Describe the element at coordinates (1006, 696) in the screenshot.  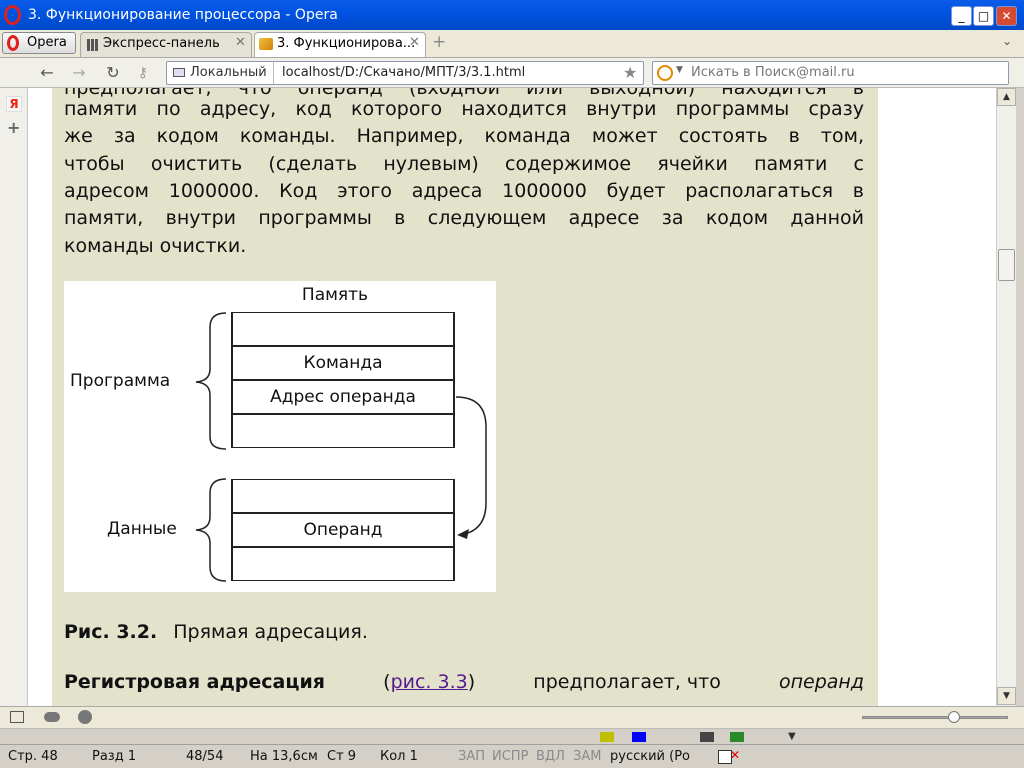
I see `scroll-down-icon: ▼` at that location.